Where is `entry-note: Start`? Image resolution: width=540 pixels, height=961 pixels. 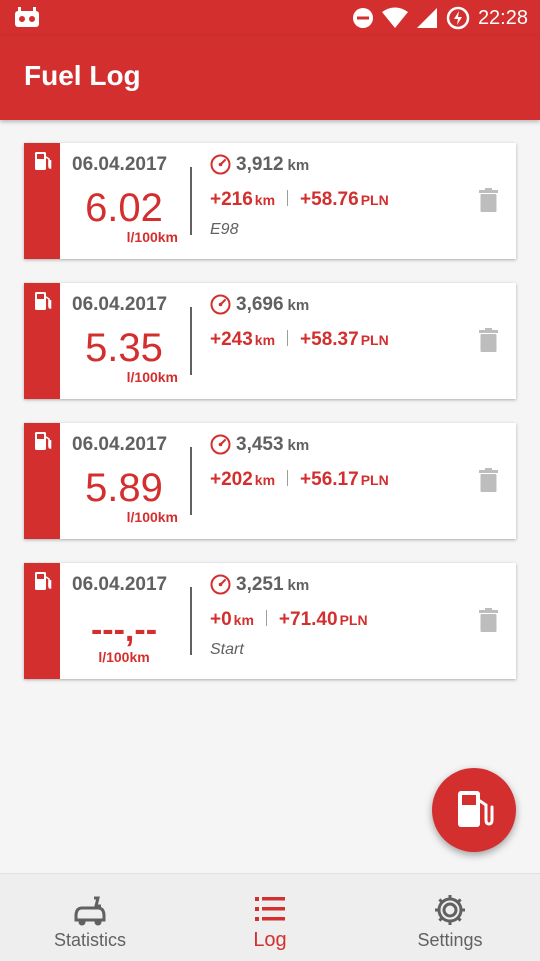
entry-note: Start is located at coordinates (227, 649).